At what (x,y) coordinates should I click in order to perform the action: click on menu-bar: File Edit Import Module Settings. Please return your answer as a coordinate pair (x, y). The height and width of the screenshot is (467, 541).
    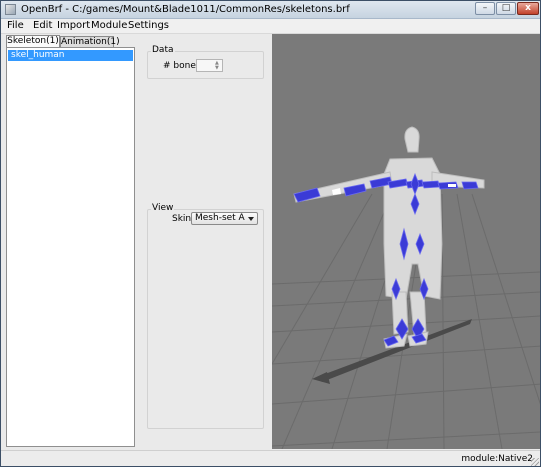
    Looking at the image, I should click on (270, 26).